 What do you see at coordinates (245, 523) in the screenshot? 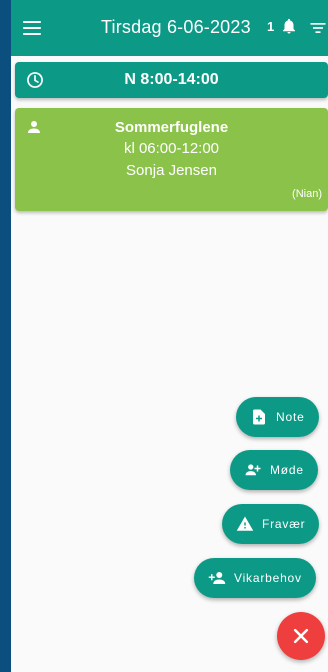
I see `warning-icon` at bounding box center [245, 523].